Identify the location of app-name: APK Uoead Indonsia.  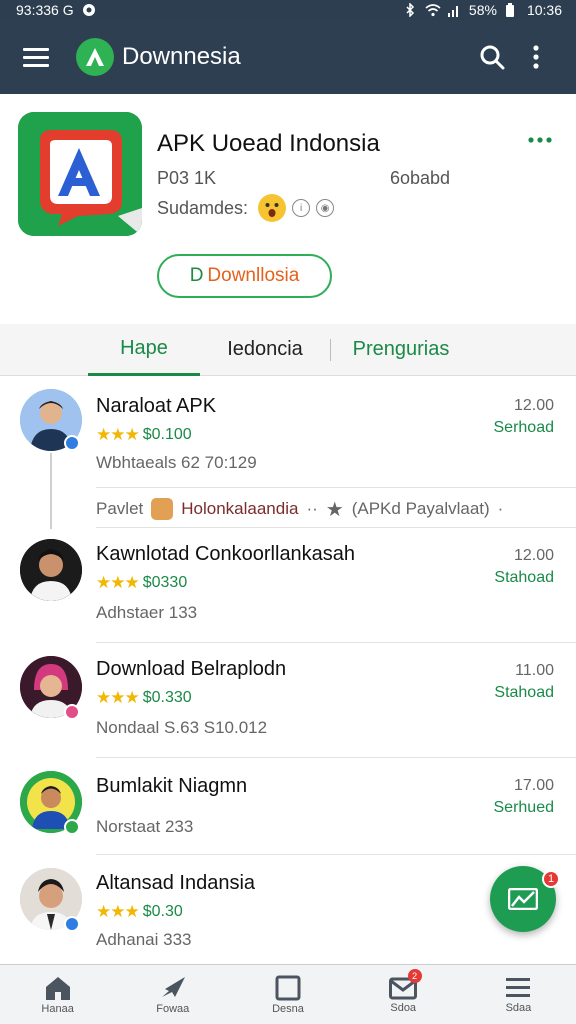
(268, 143).